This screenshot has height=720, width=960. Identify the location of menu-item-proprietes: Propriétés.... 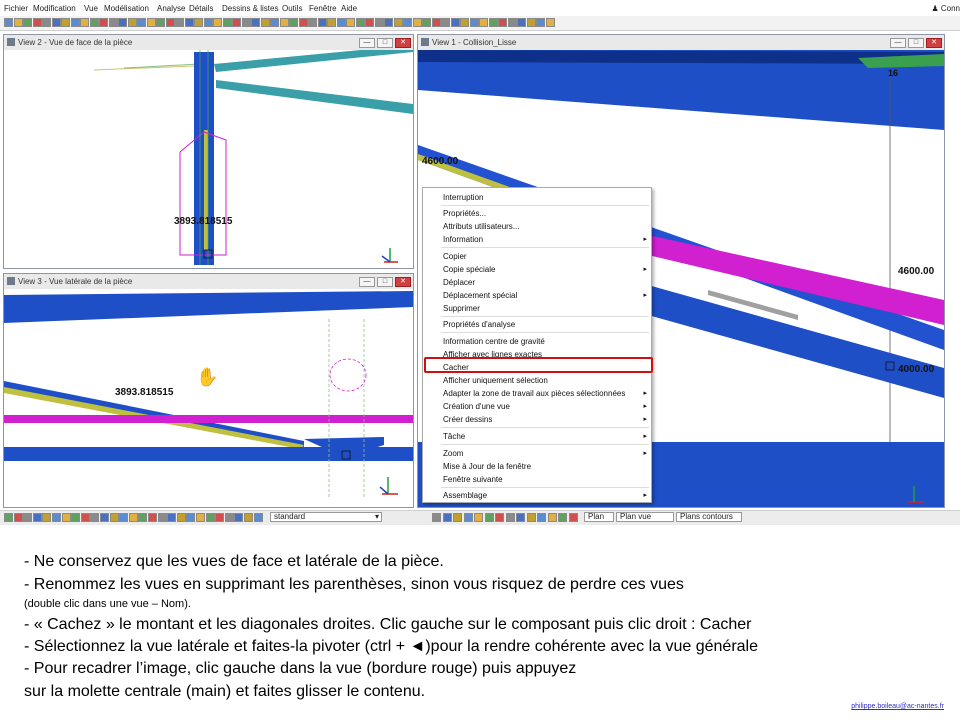
(464, 213).